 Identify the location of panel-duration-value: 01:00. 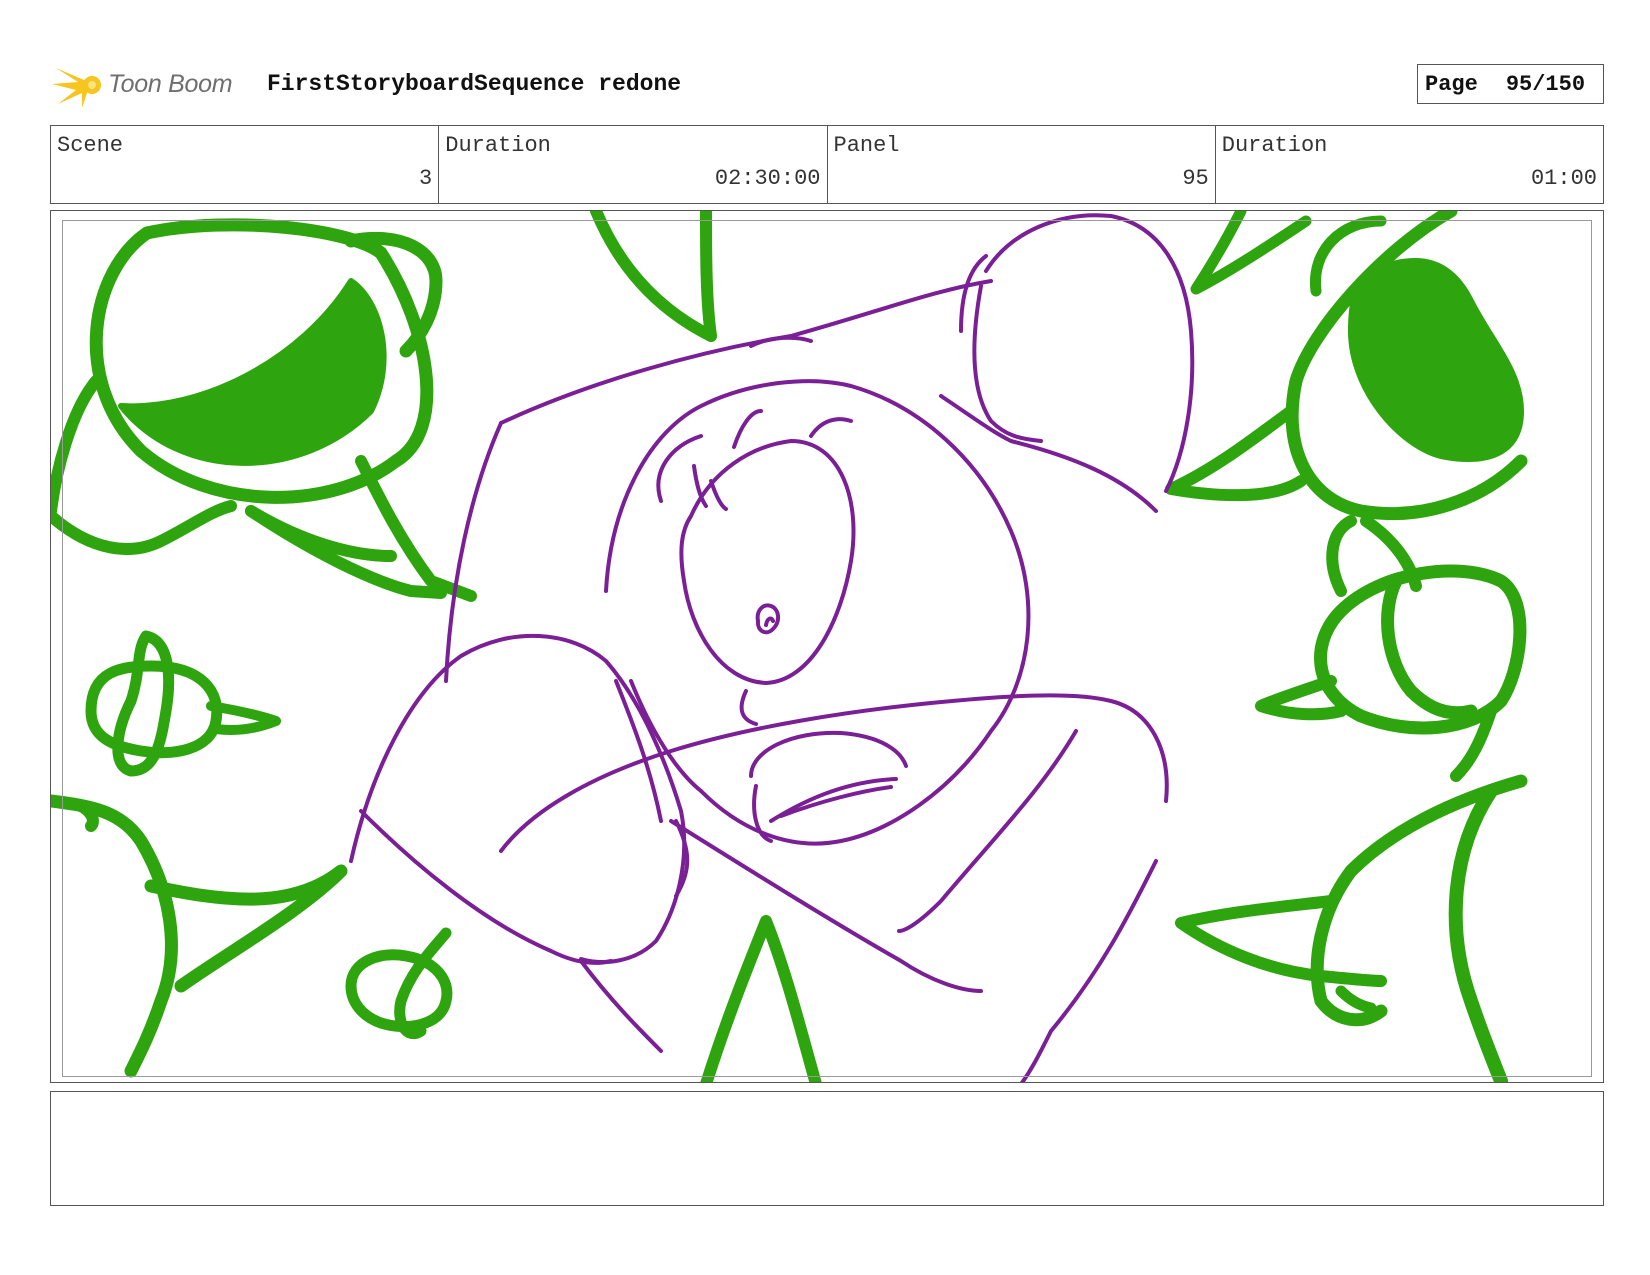
(1563, 178).